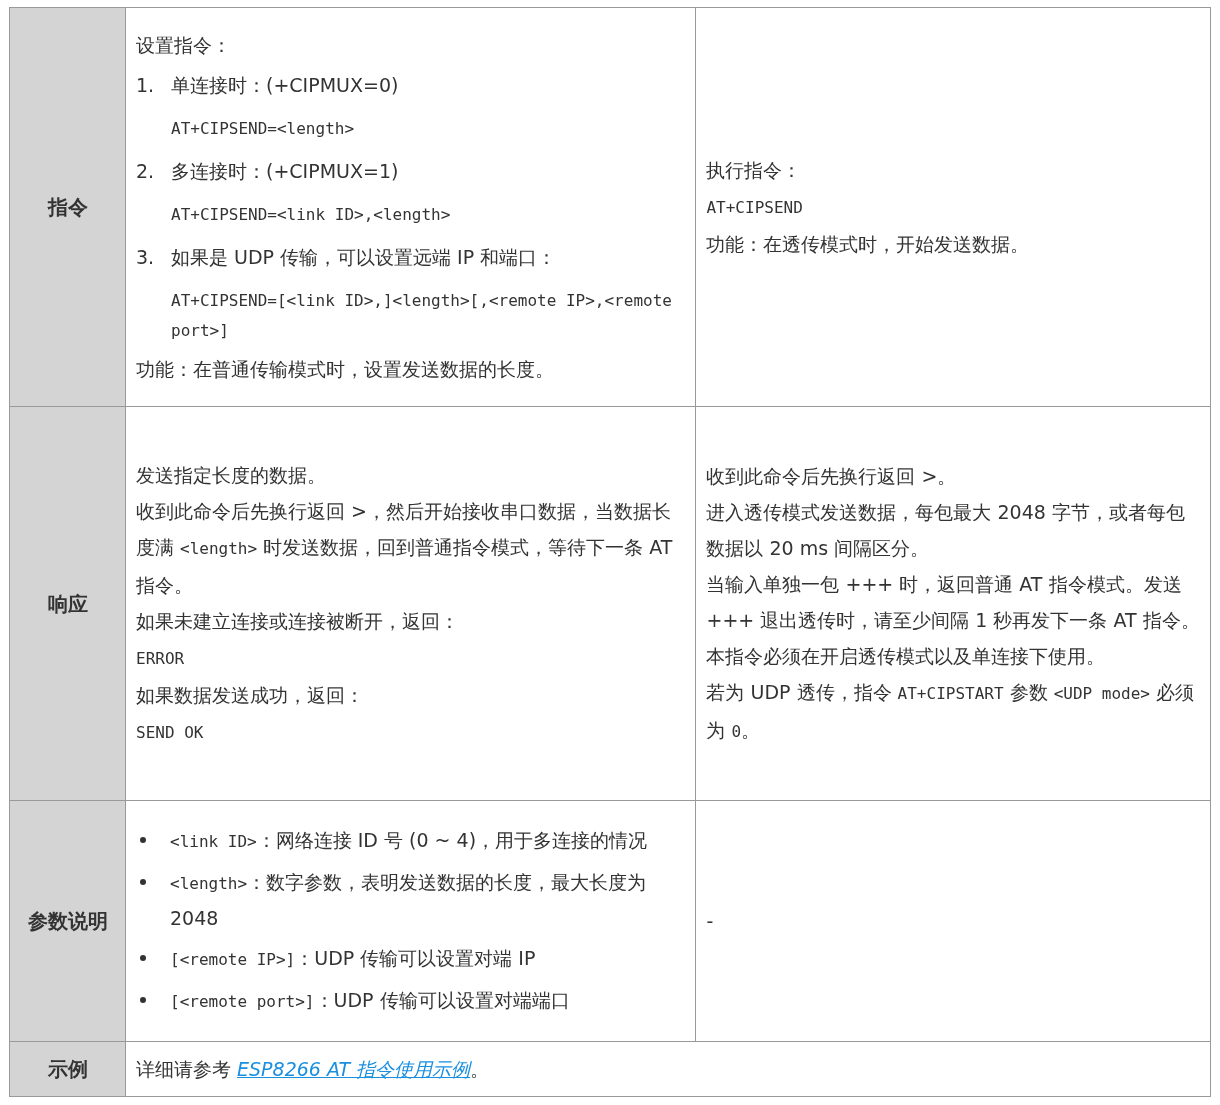 The width and height of the screenshot is (1220, 1105). I want to click on code-line: AT+CIPSEND=<link ID>,<length>, so click(311, 215).